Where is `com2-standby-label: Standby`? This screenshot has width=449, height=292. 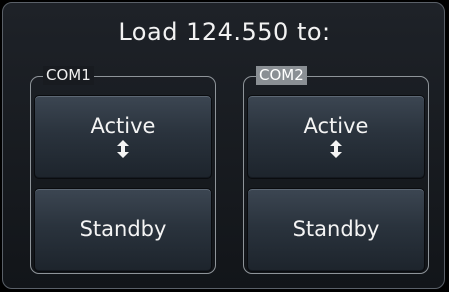 com2-standby-label: Standby is located at coordinates (336, 229).